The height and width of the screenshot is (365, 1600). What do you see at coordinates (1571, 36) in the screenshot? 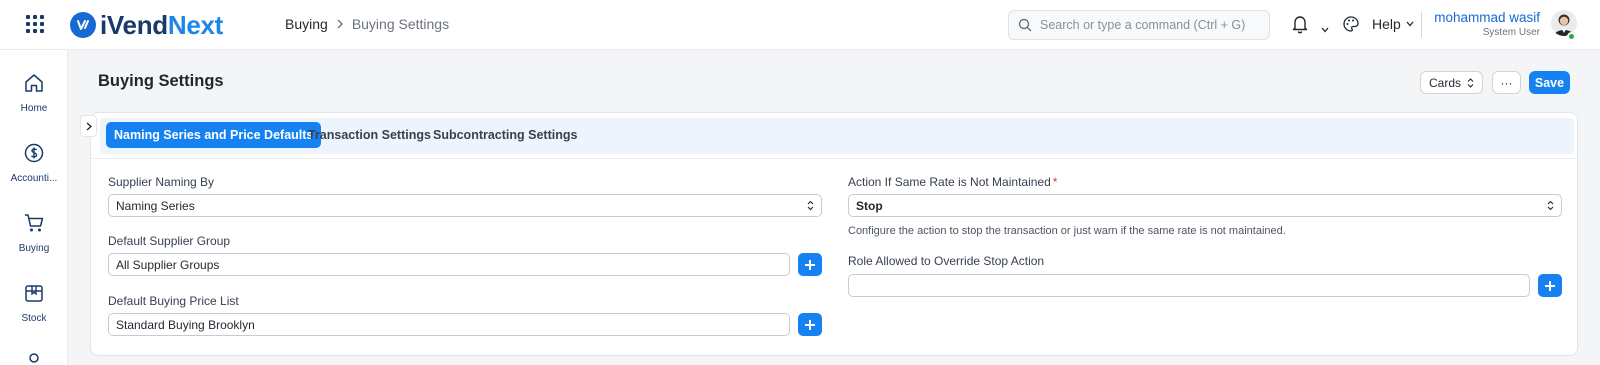
I see `online-status-dot` at bounding box center [1571, 36].